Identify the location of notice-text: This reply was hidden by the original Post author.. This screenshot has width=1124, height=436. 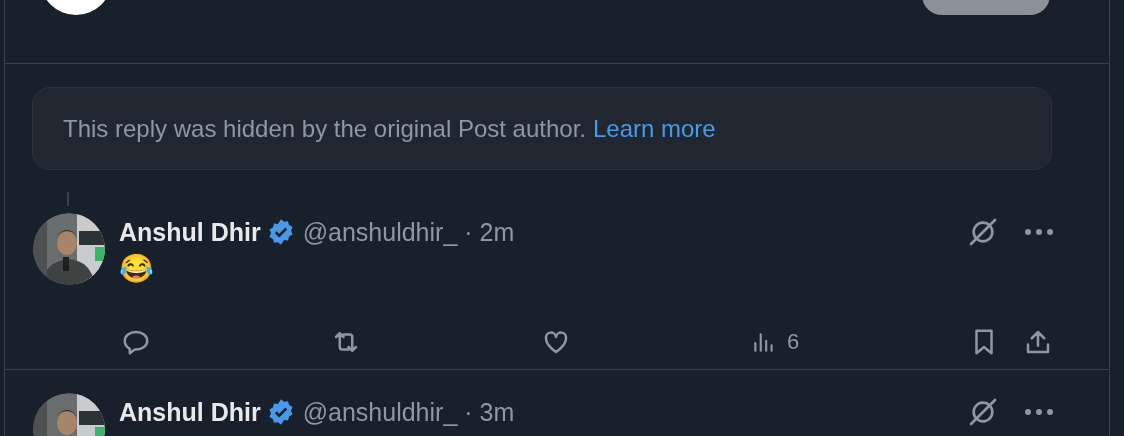
(324, 128).